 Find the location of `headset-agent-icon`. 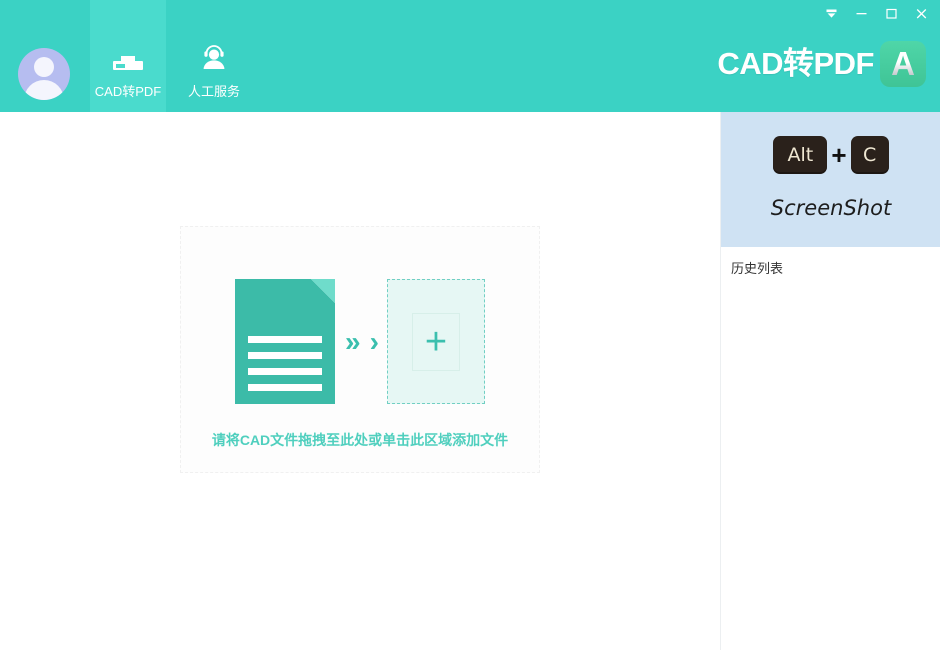

headset-agent-icon is located at coordinates (214, 54).